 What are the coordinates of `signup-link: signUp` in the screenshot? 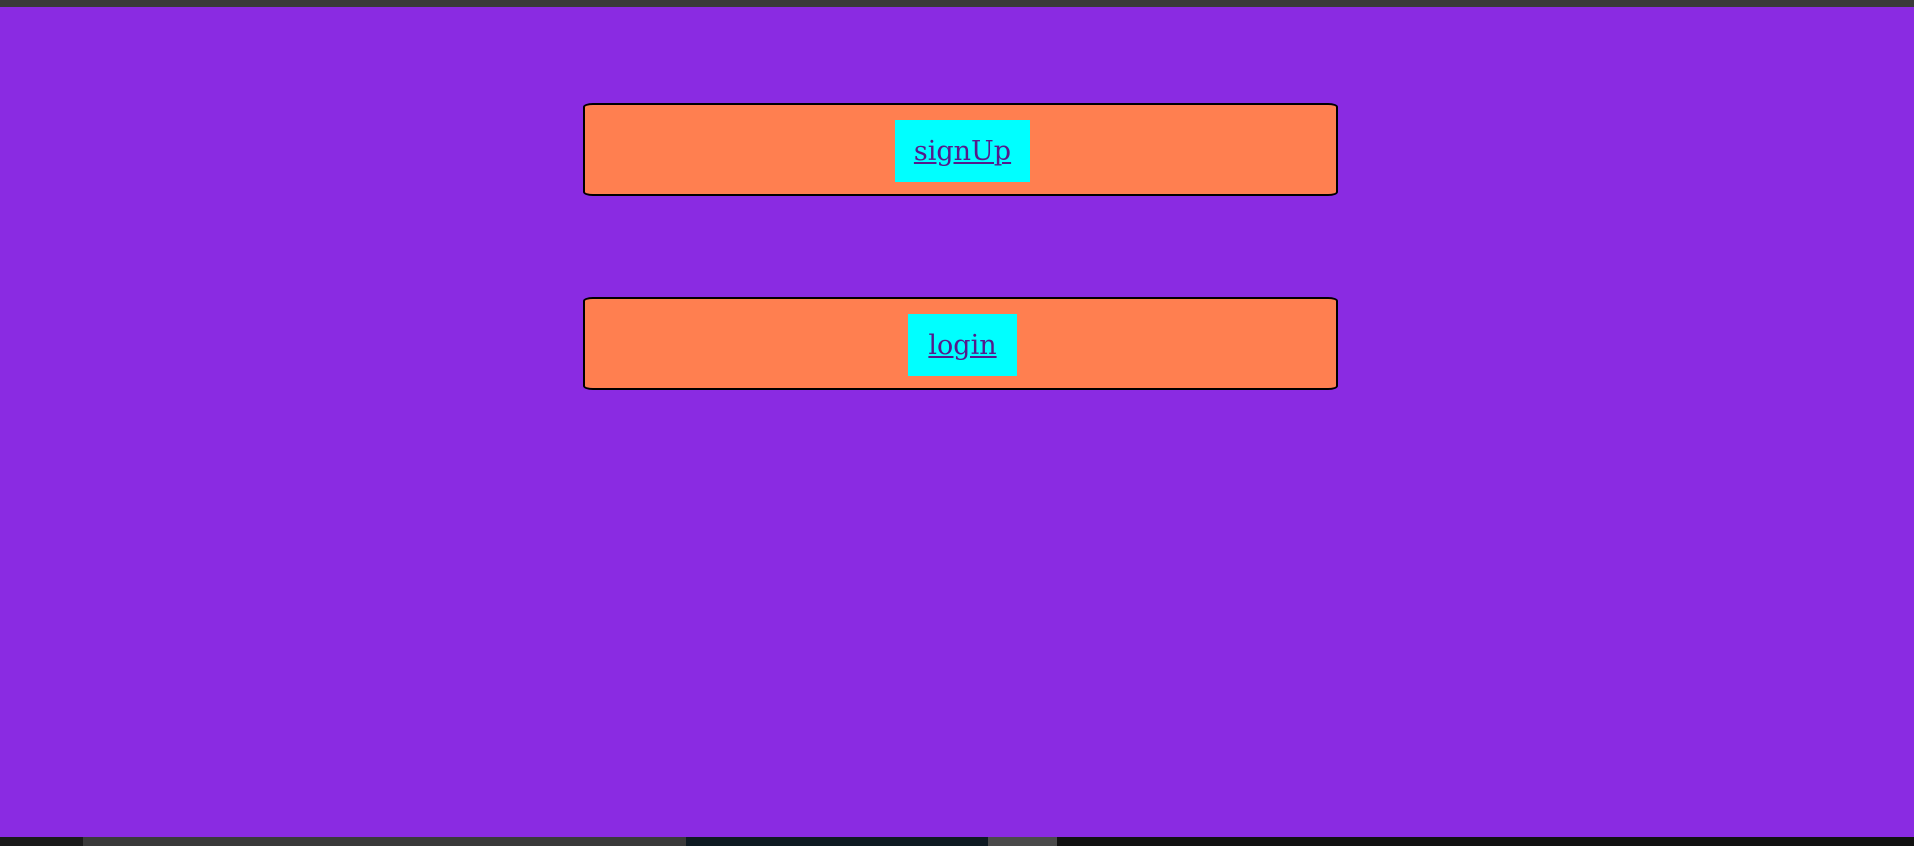 It's located at (962, 151).